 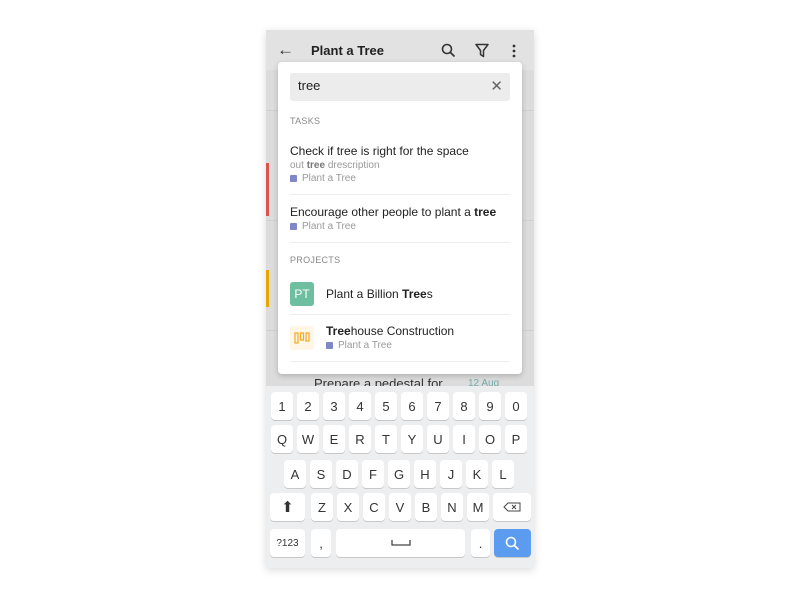 I want to click on backspace-icon, so click(x=512, y=507).